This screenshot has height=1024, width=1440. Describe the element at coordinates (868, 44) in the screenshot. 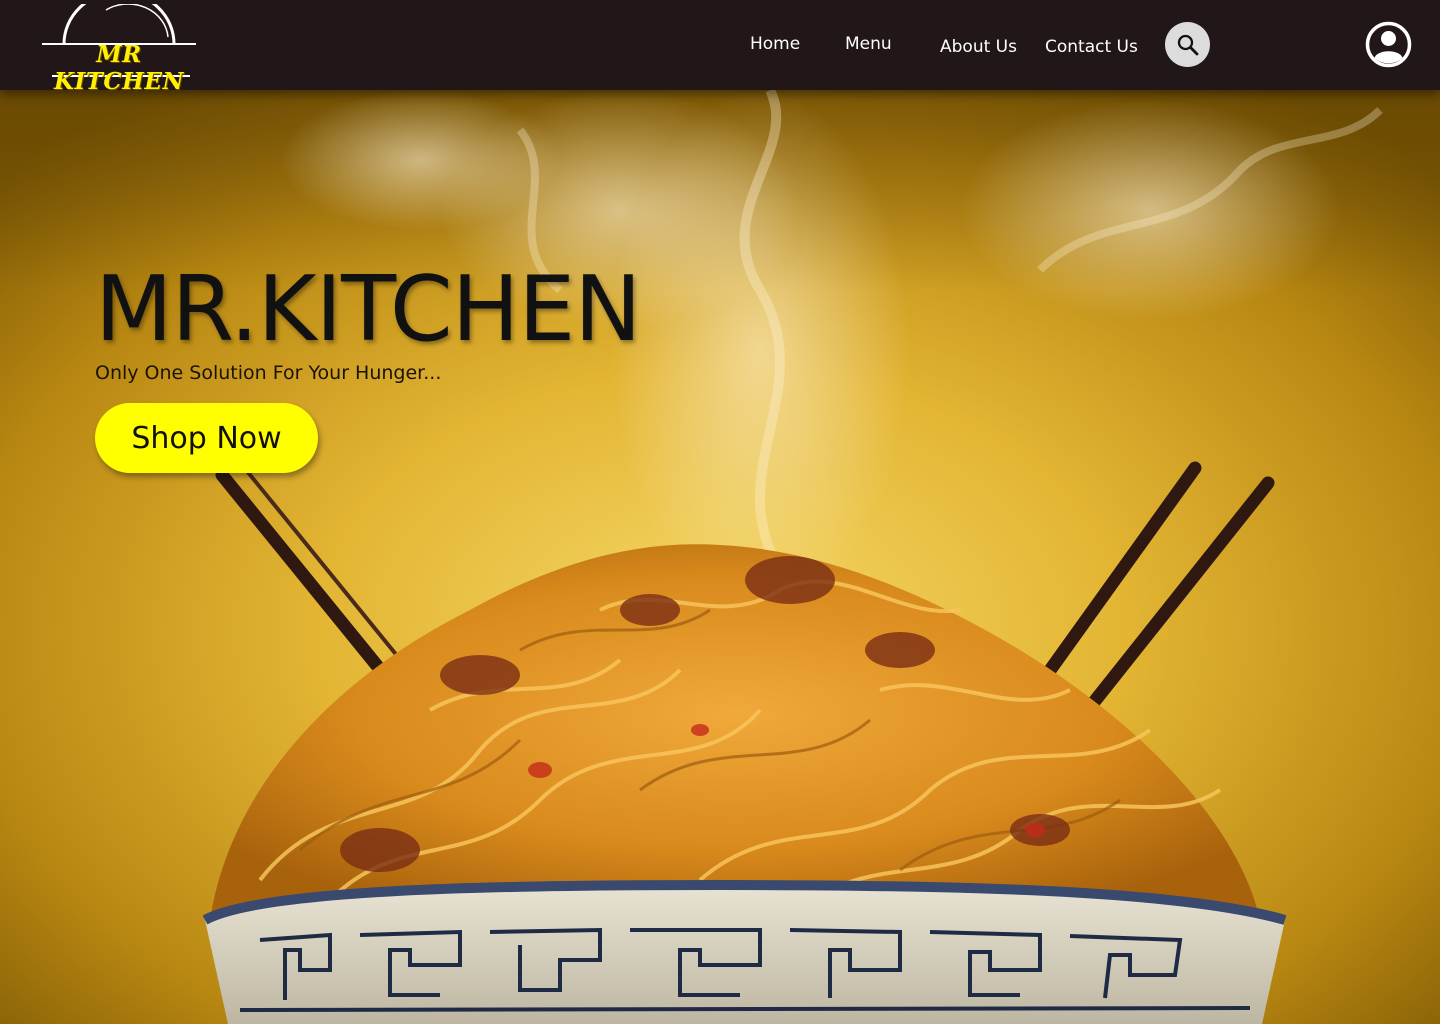

I see `nav-menu: Menu` at that location.